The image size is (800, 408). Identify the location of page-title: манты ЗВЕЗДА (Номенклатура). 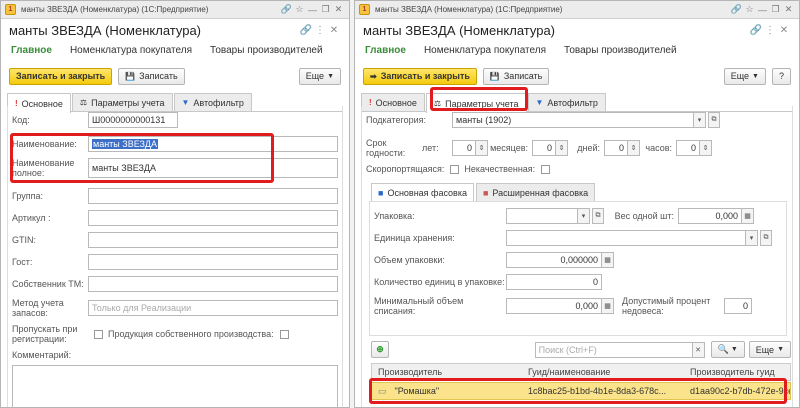
(459, 30).